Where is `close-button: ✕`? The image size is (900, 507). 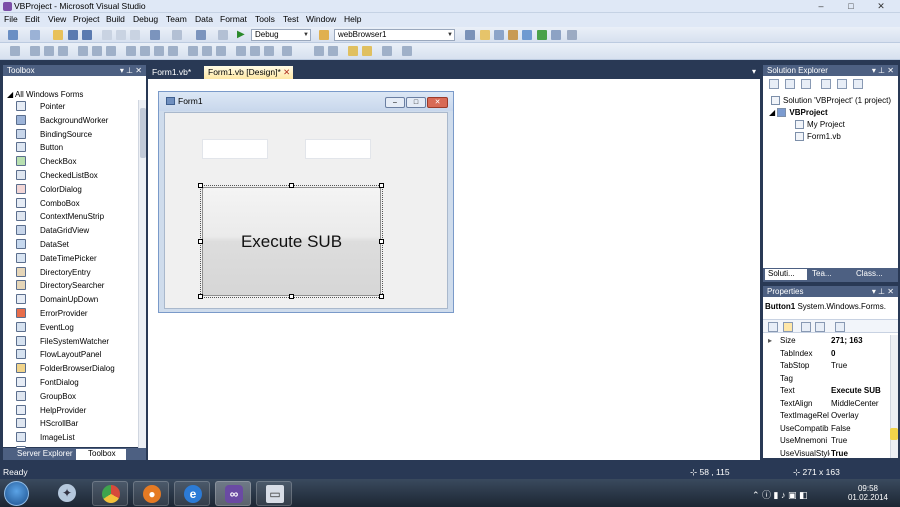 close-button: ✕ is located at coordinates (881, 6).